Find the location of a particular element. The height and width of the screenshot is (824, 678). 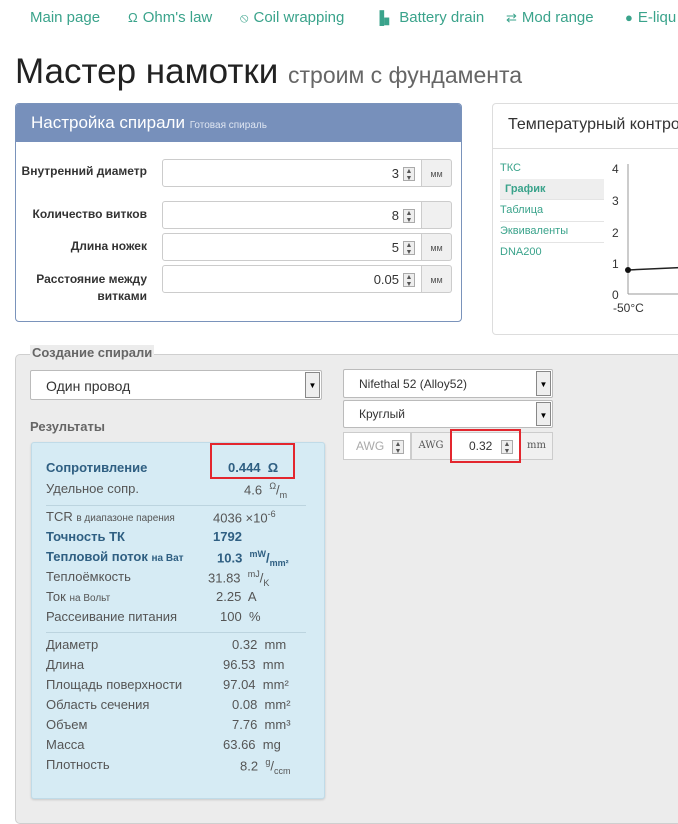

diameter-label: Диаметр is located at coordinates (72, 644).